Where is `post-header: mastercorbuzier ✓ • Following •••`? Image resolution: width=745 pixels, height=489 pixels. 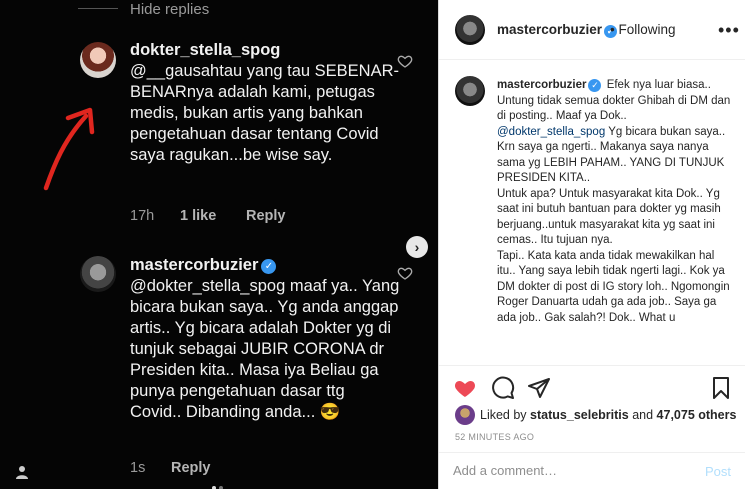 post-header: mastercorbuzier ✓ • Following ••• is located at coordinates (592, 30).